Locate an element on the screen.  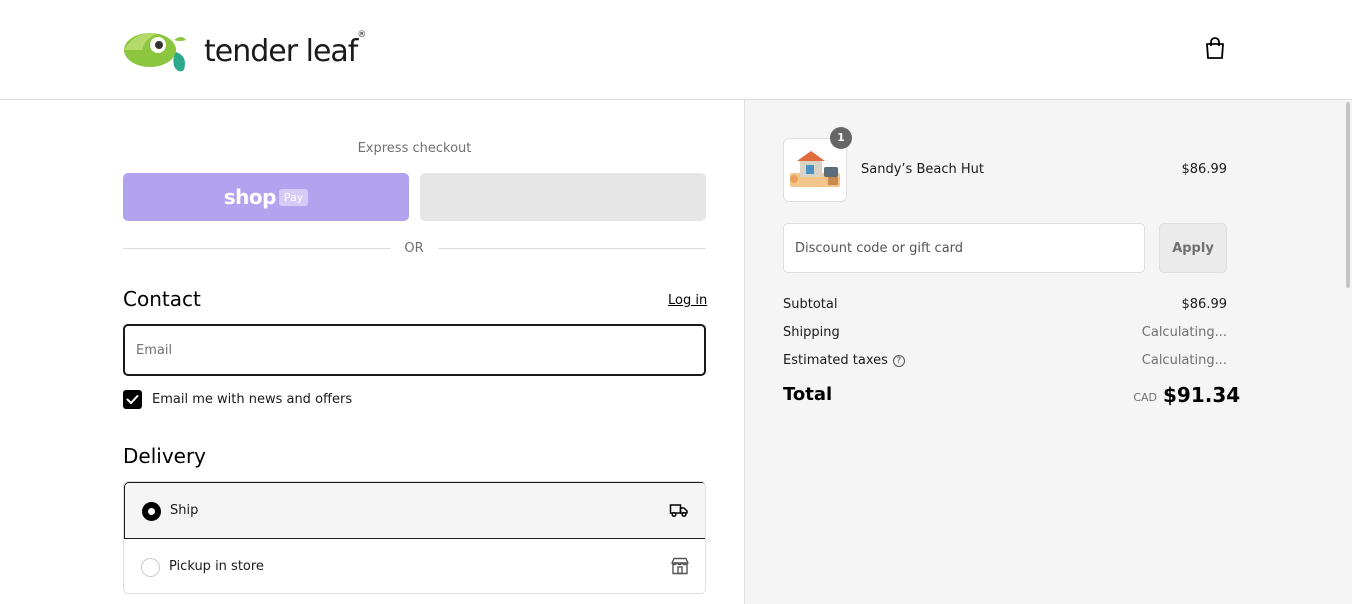
leaf-bird-icon is located at coordinates (155, 52).